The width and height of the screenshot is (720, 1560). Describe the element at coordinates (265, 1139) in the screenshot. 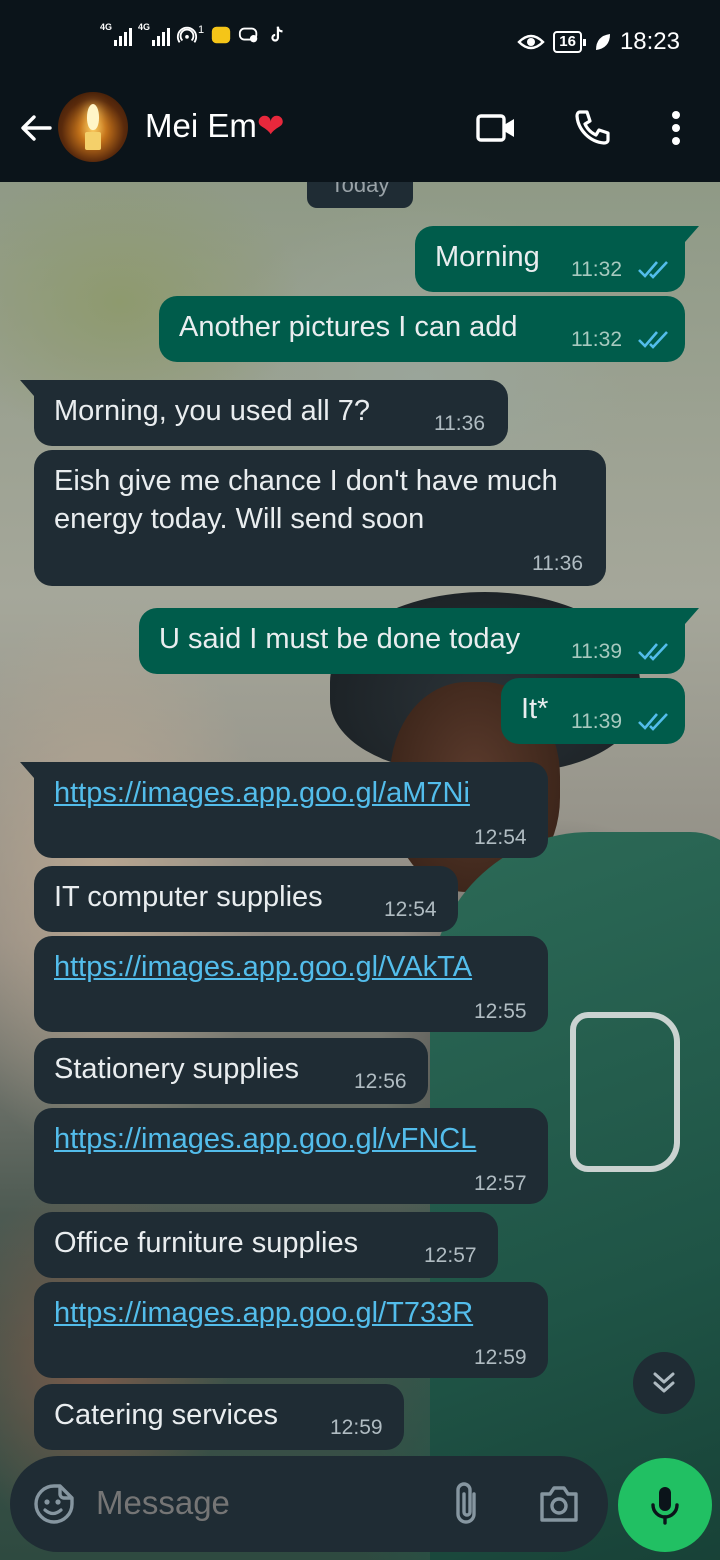

I see `message-link: https://images.app.goo.gl/vFNCL` at that location.